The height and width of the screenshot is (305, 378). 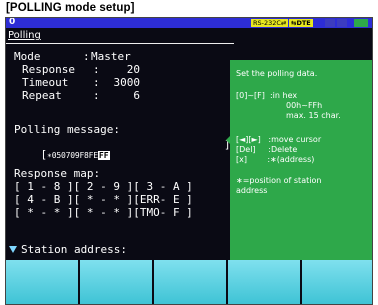 I want to click on help-del: [Del] :Delete, so click(x=267, y=149).